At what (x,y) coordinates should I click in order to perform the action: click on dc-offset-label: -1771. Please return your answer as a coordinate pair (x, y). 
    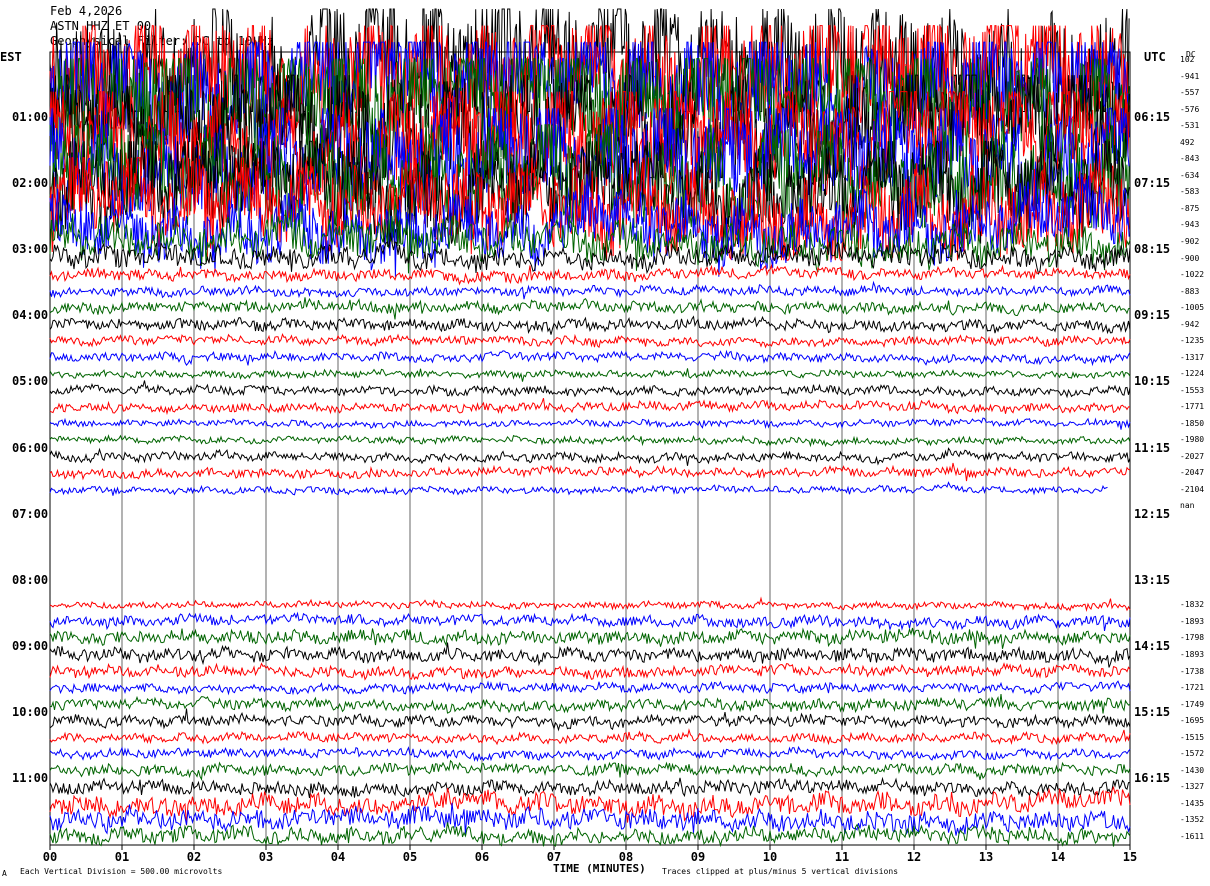
    Looking at the image, I should click on (1192, 407).